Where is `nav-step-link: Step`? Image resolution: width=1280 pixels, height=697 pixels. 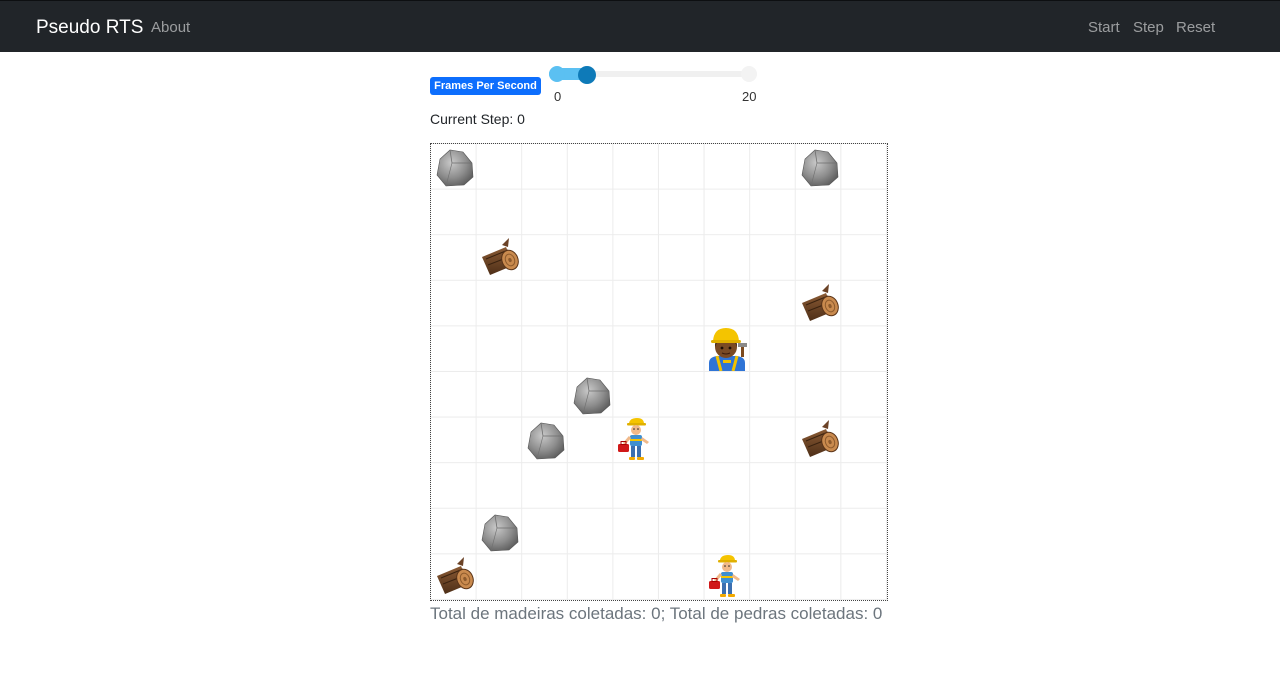 nav-step-link: Step is located at coordinates (1148, 27).